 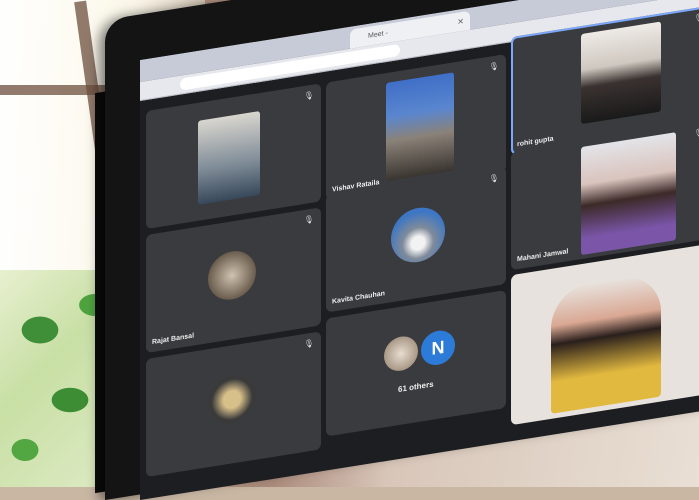 What do you see at coordinates (173, 339) in the screenshot?
I see `participant-name: Rajat Bansal` at bounding box center [173, 339].